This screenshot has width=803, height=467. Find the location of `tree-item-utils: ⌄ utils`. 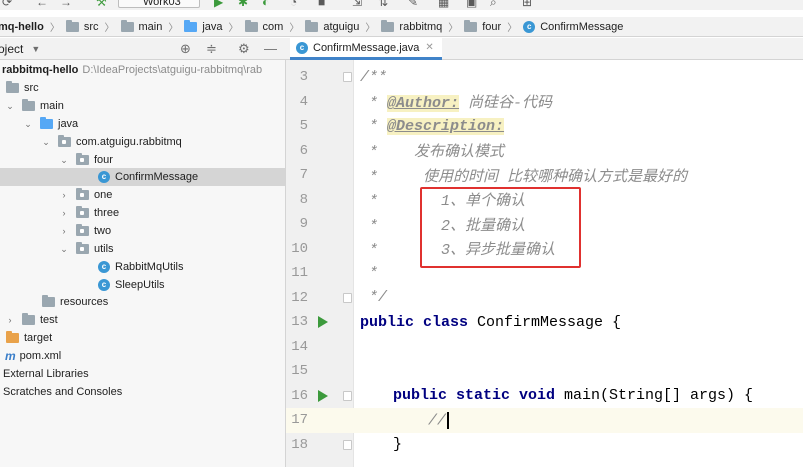

tree-item-utils: ⌄ utils is located at coordinates (142, 249).